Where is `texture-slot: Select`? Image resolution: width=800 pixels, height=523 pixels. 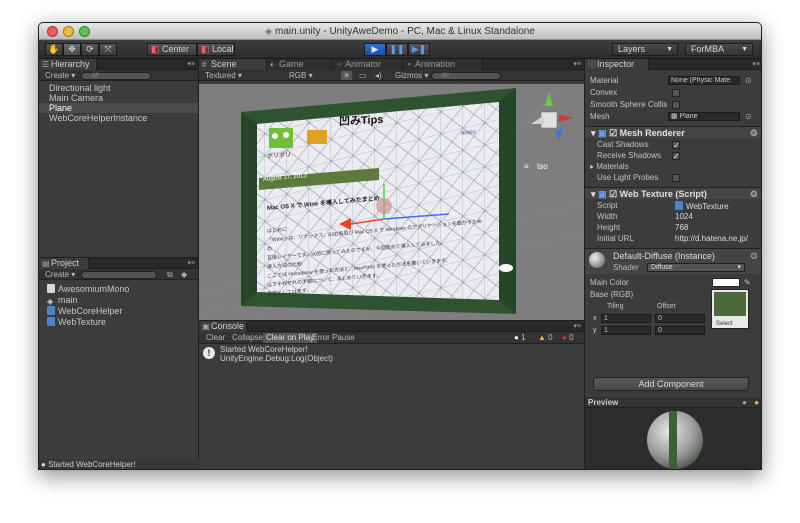
texture-slot: Select is located at coordinates (730, 309).